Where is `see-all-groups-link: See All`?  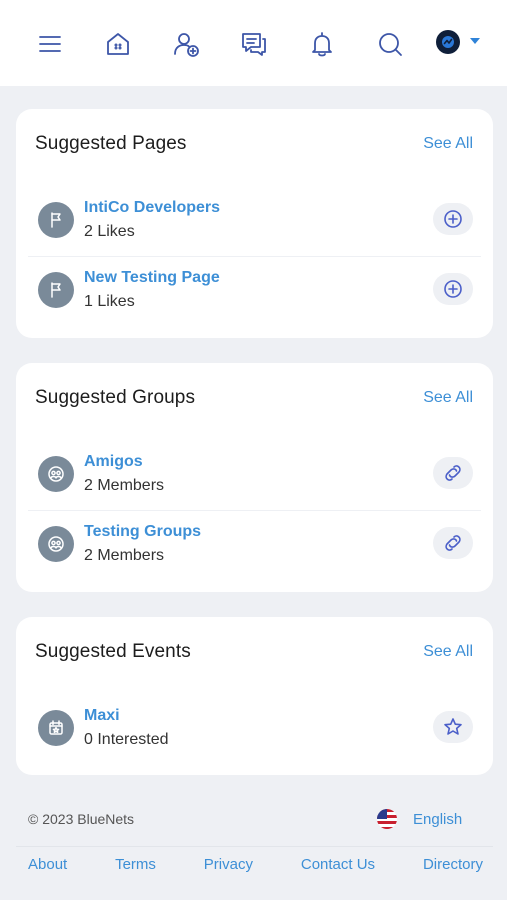
see-all-groups-link: See All is located at coordinates (448, 398).